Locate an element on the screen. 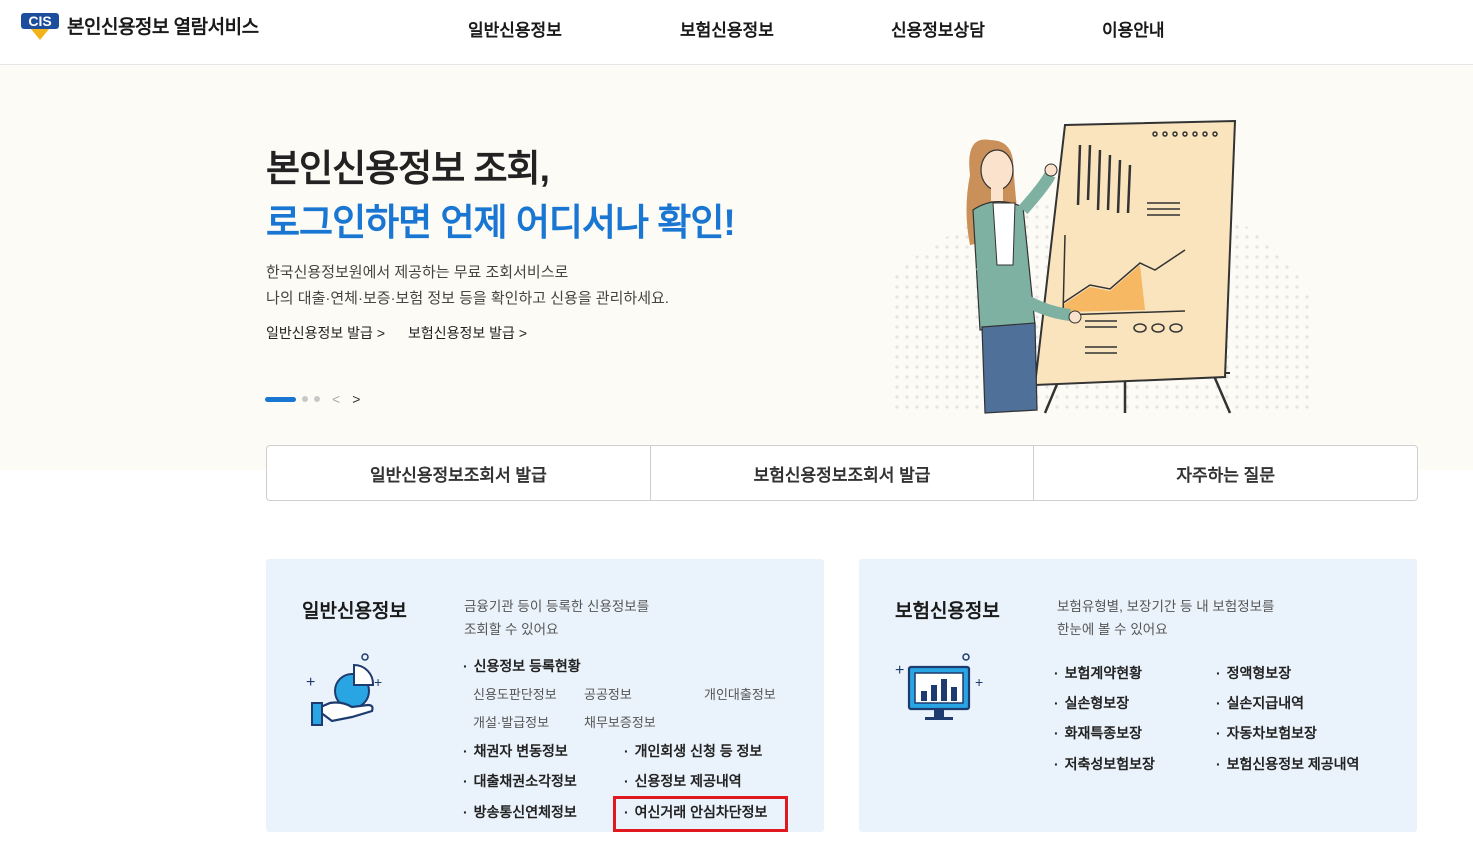 The height and width of the screenshot is (849, 1473). faq-button: 자주하는 질문 is located at coordinates (1225, 473).